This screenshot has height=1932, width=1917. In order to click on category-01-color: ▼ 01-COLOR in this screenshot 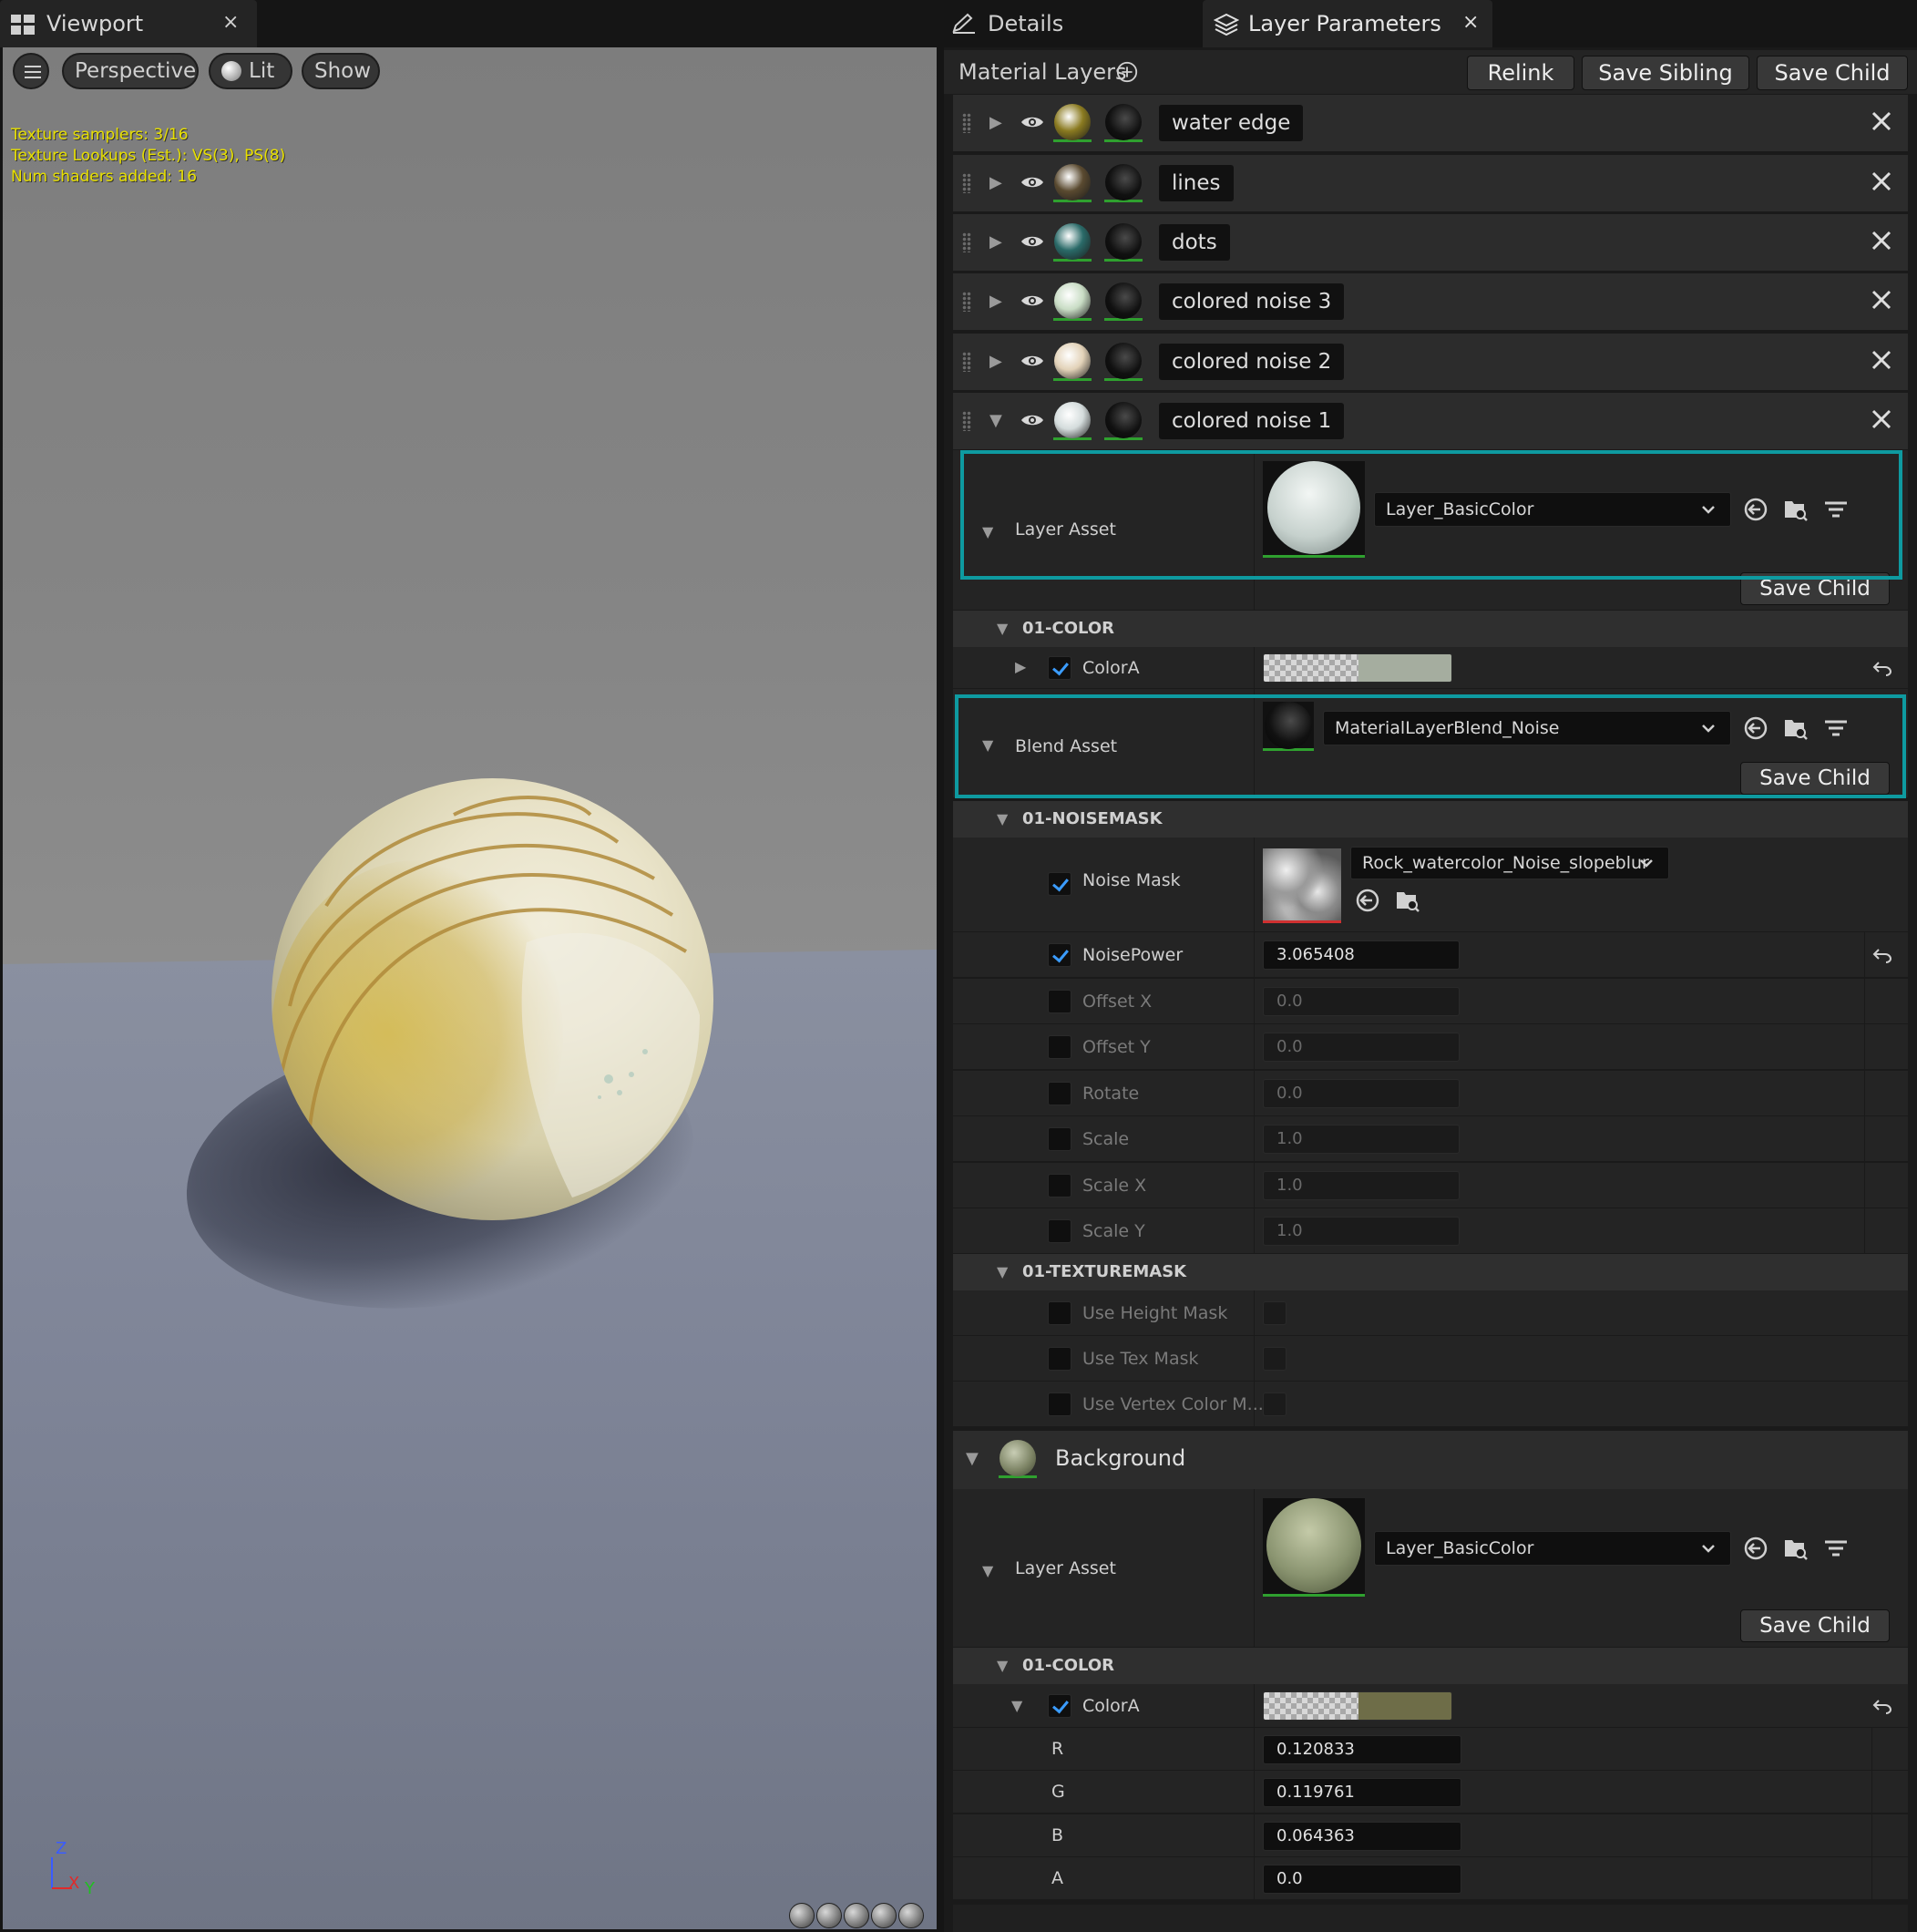, I will do `click(1431, 629)`.